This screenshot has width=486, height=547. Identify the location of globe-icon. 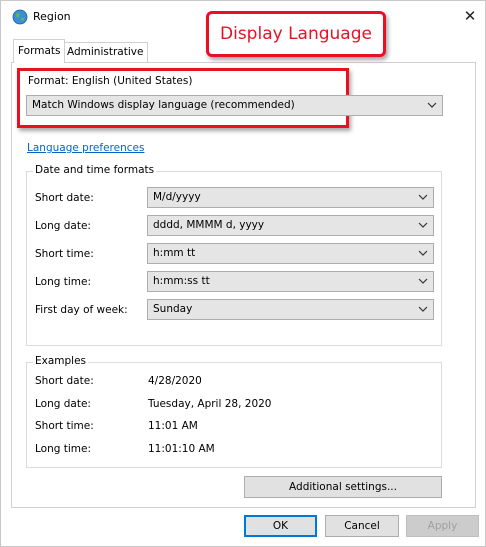
(20, 17).